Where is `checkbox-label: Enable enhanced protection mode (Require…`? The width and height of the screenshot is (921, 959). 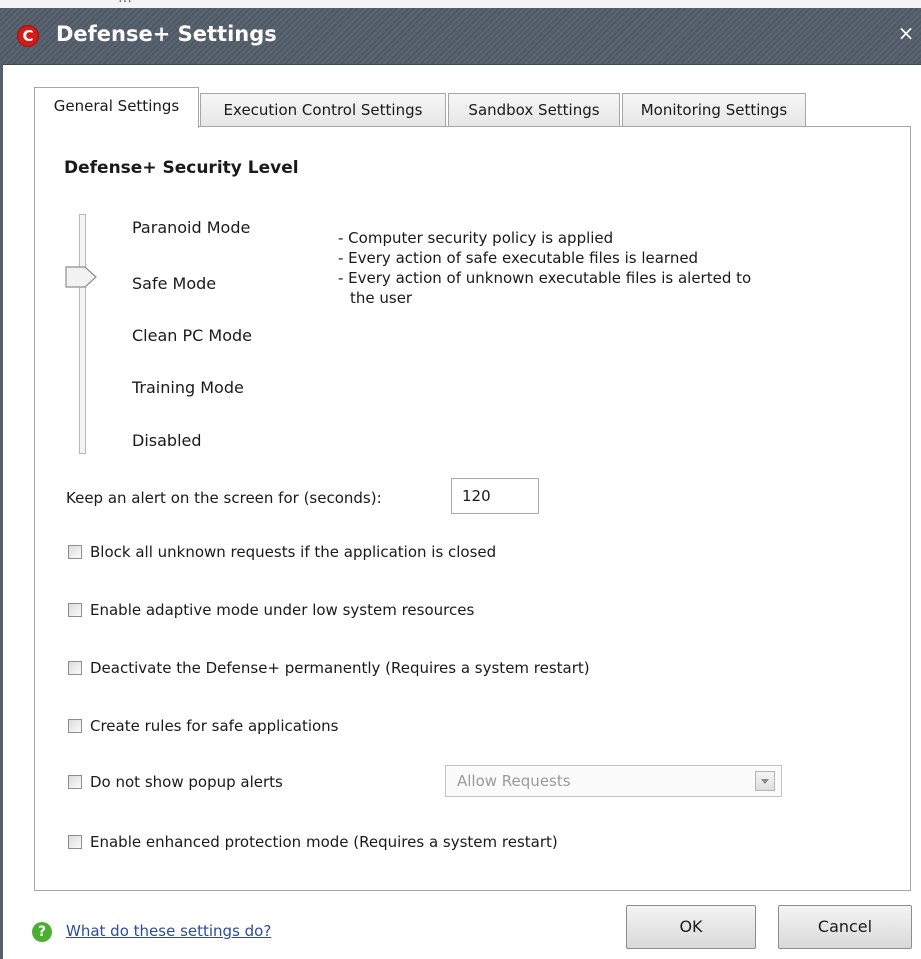 checkbox-label: Enable enhanced protection mode (Require… is located at coordinates (324, 842).